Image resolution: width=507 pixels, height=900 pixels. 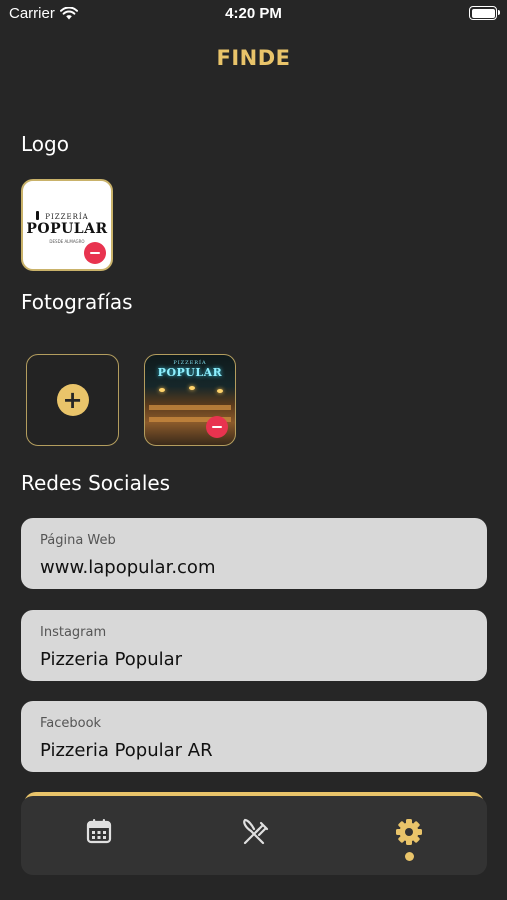 What do you see at coordinates (77, 302) in the screenshot?
I see `photos-section-title: Fotografías` at bounding box center [77, 302].